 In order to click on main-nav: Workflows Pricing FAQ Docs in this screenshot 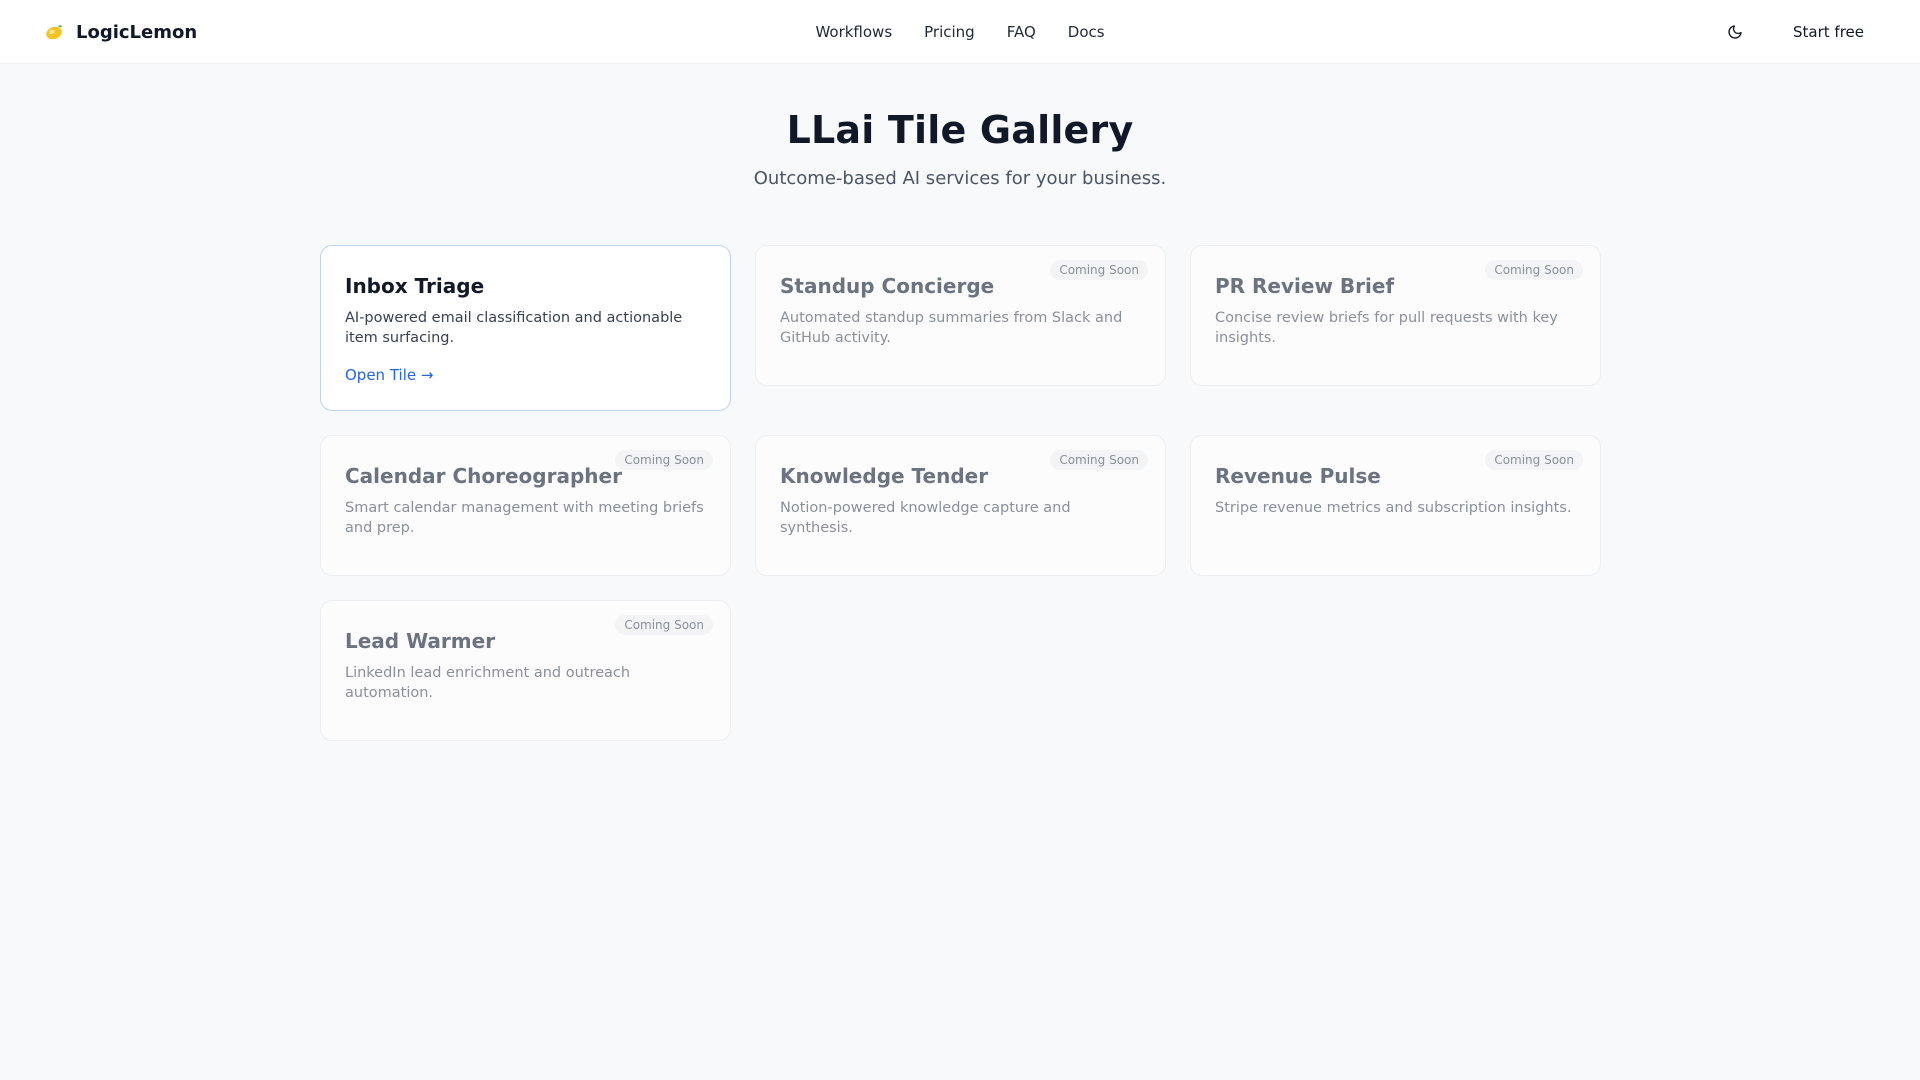, I will do `click(960, 32)`.